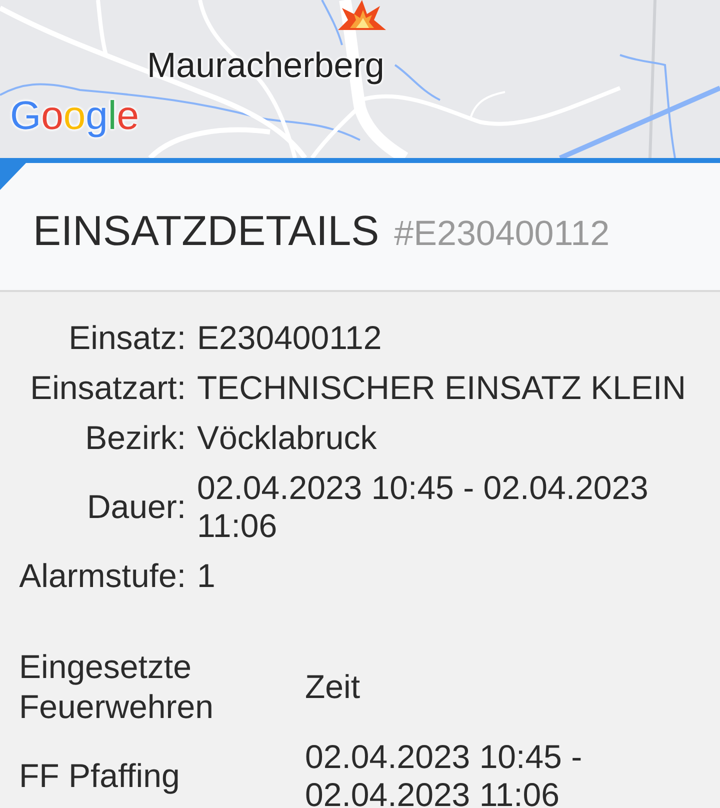 Image resolution: width=720 pixels, height=808 pixels. What do you see at coordinates (127, 338) in the screenshot?
I see `detail-label: Einsatz:` at bounding box center [127, 338].